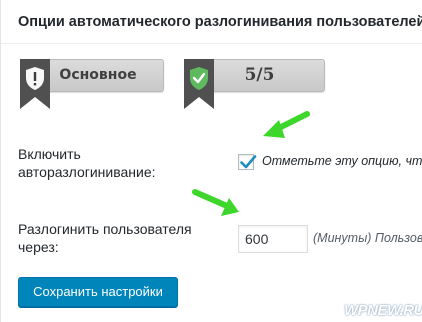  I want to click on watermark: WPNEW.RU, so click(383, 310).